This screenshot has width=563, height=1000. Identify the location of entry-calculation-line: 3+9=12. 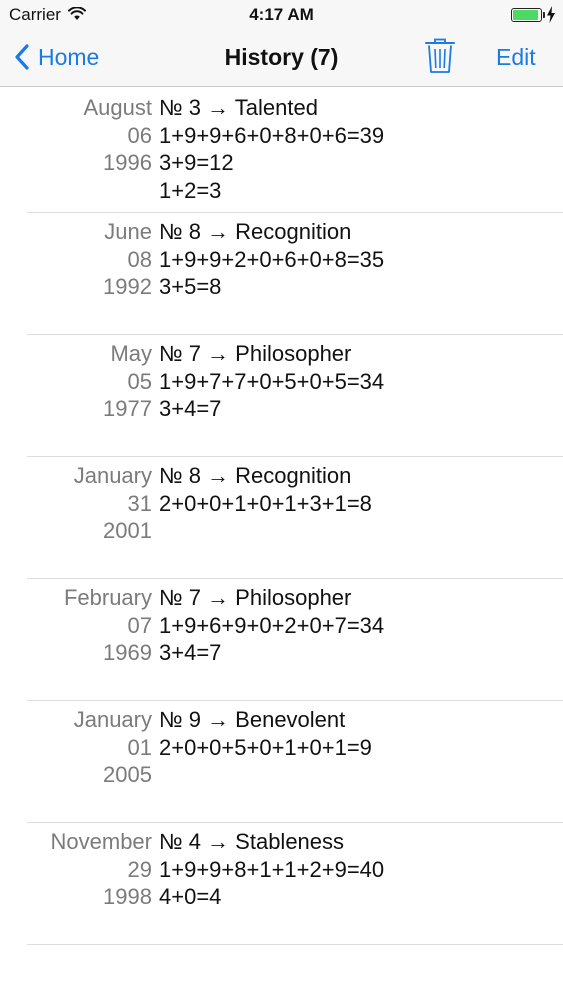
(196, 162).